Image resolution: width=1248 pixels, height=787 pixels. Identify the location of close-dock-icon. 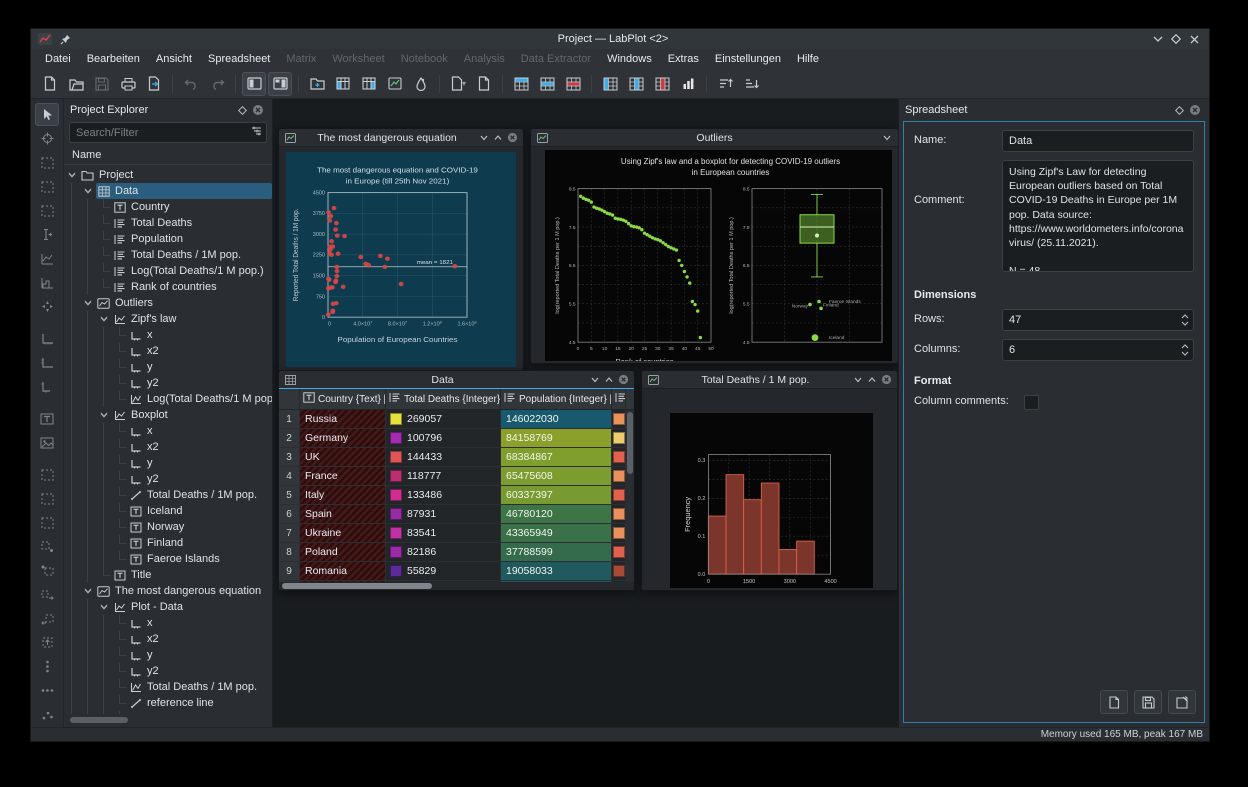
(258, 110).